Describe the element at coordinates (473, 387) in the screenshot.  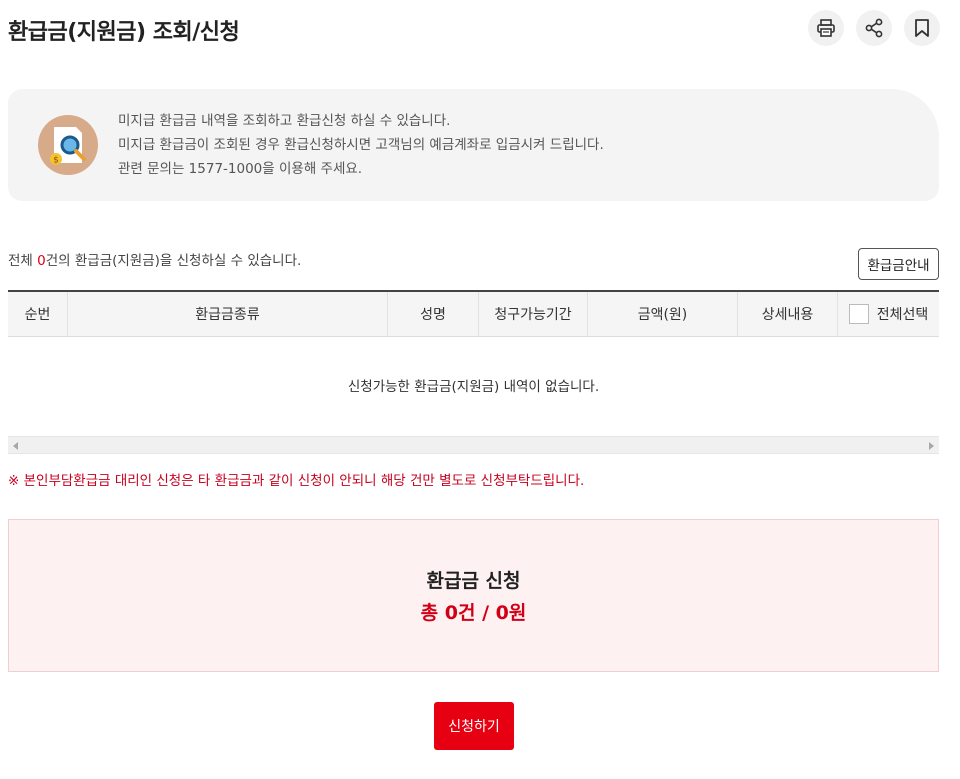
I see `empty-message: 신청가능한 환급금(지원금) 내역이 없습니다.` at that location.